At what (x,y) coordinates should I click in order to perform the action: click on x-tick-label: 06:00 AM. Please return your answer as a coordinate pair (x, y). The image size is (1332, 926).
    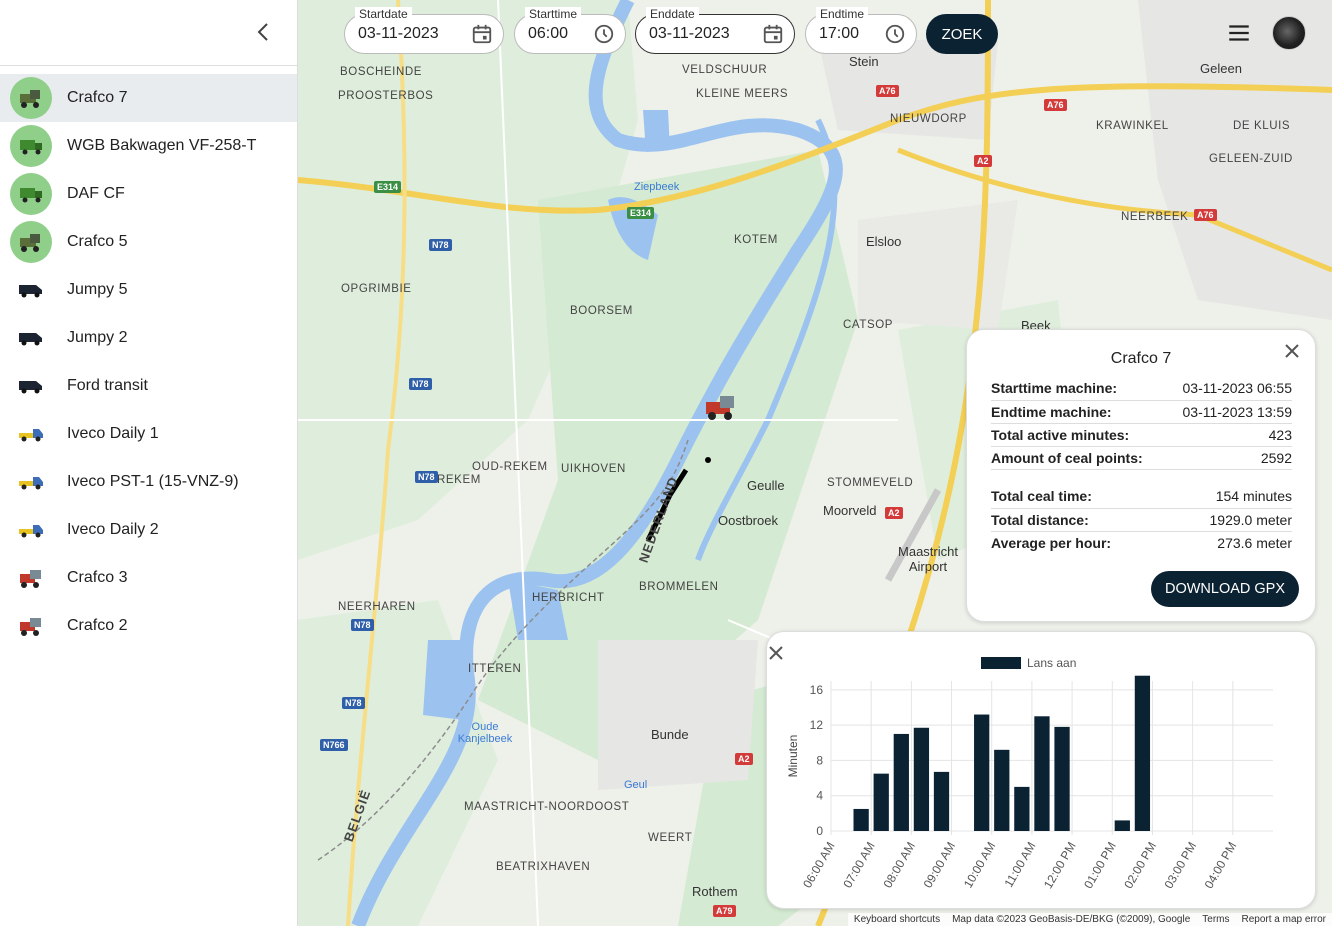
    Looking at the image, I should click on (818, 864).